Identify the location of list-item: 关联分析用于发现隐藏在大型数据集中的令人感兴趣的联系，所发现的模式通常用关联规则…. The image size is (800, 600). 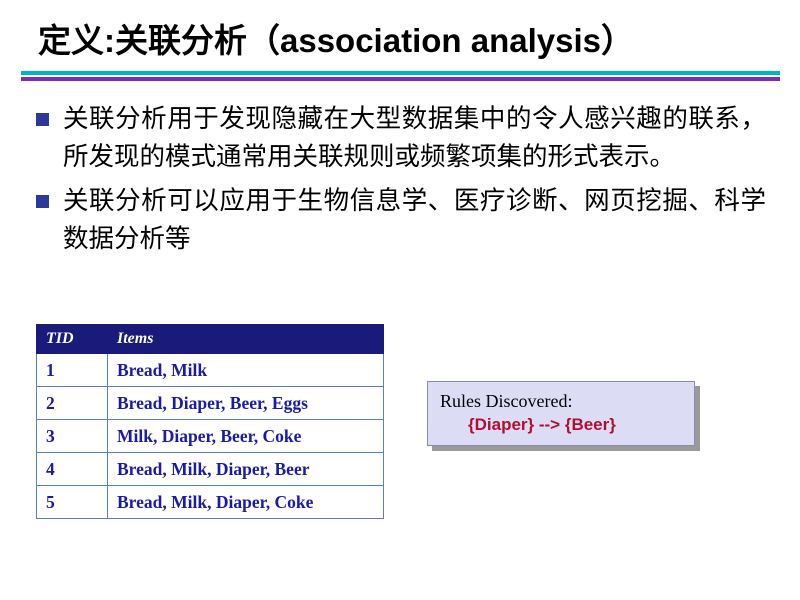
(401, 138).